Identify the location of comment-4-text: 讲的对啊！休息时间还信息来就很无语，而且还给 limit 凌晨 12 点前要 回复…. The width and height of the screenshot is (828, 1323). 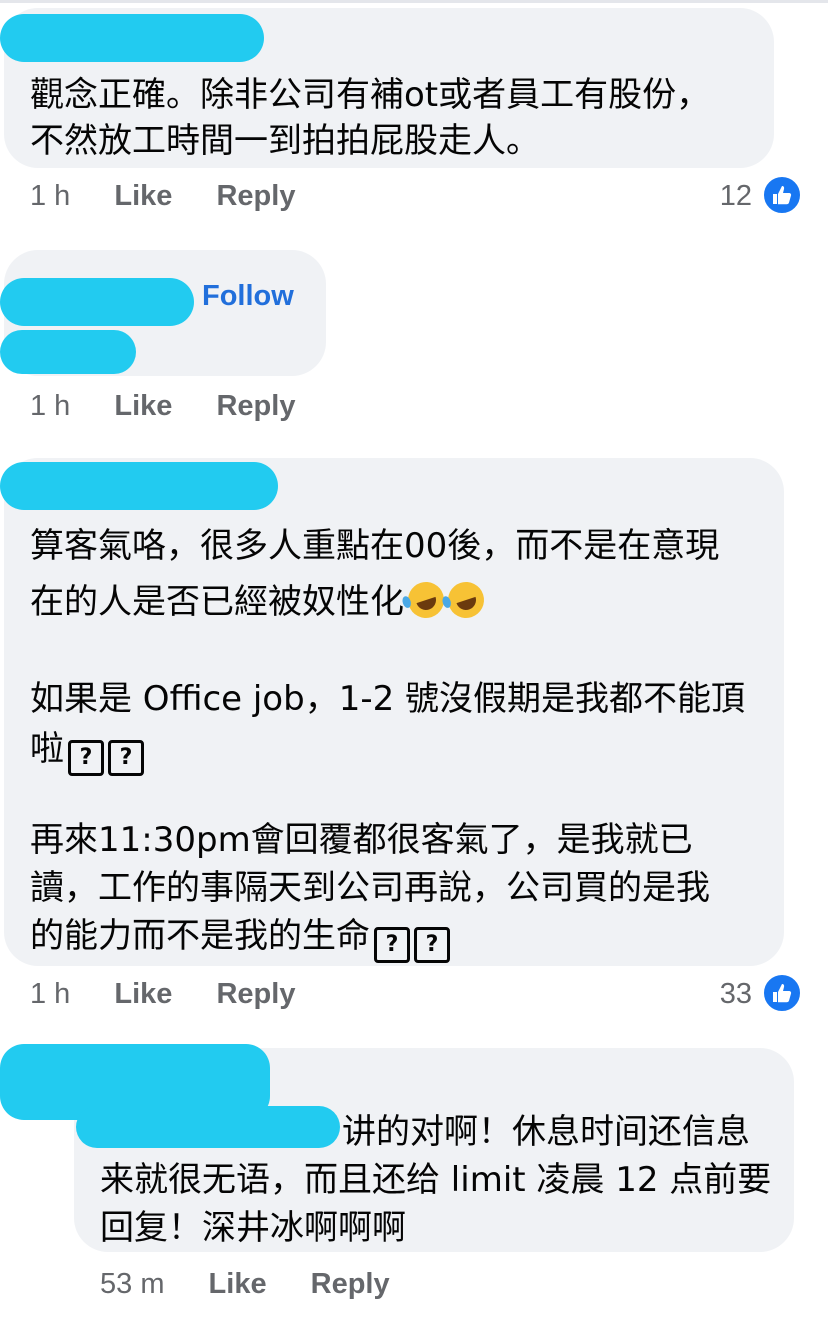
(435, 1180).